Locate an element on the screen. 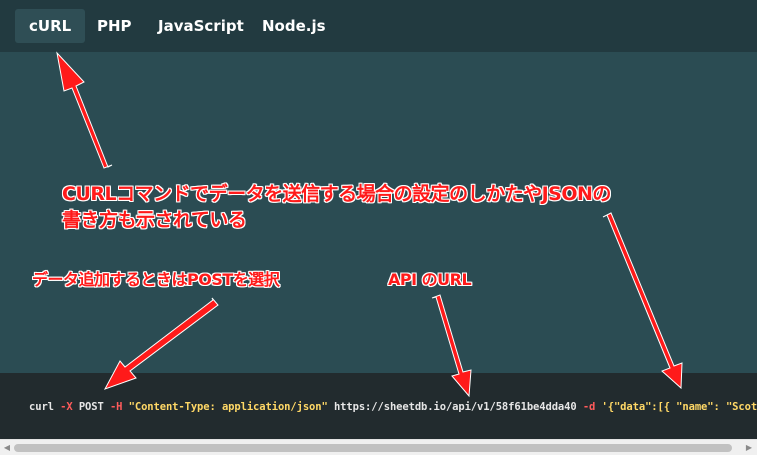 The height and width of the screenshot is (455, 757). scrollbar-thumb is located at coordinates (373, 448).